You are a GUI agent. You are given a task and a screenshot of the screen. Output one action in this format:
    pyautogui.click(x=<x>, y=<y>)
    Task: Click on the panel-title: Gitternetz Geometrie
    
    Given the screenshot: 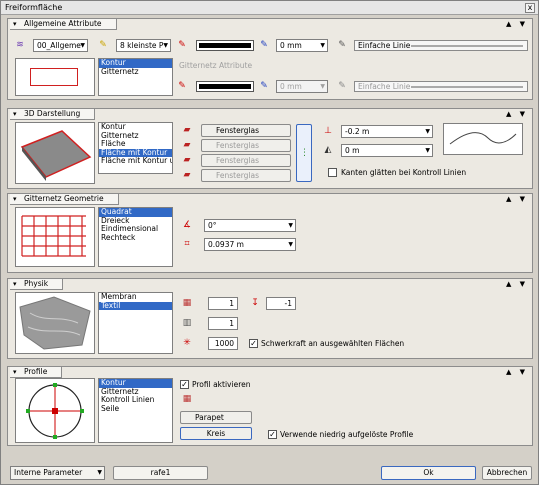 What is the action you would take?
    pyautogui.click(x=64, y=198)
    